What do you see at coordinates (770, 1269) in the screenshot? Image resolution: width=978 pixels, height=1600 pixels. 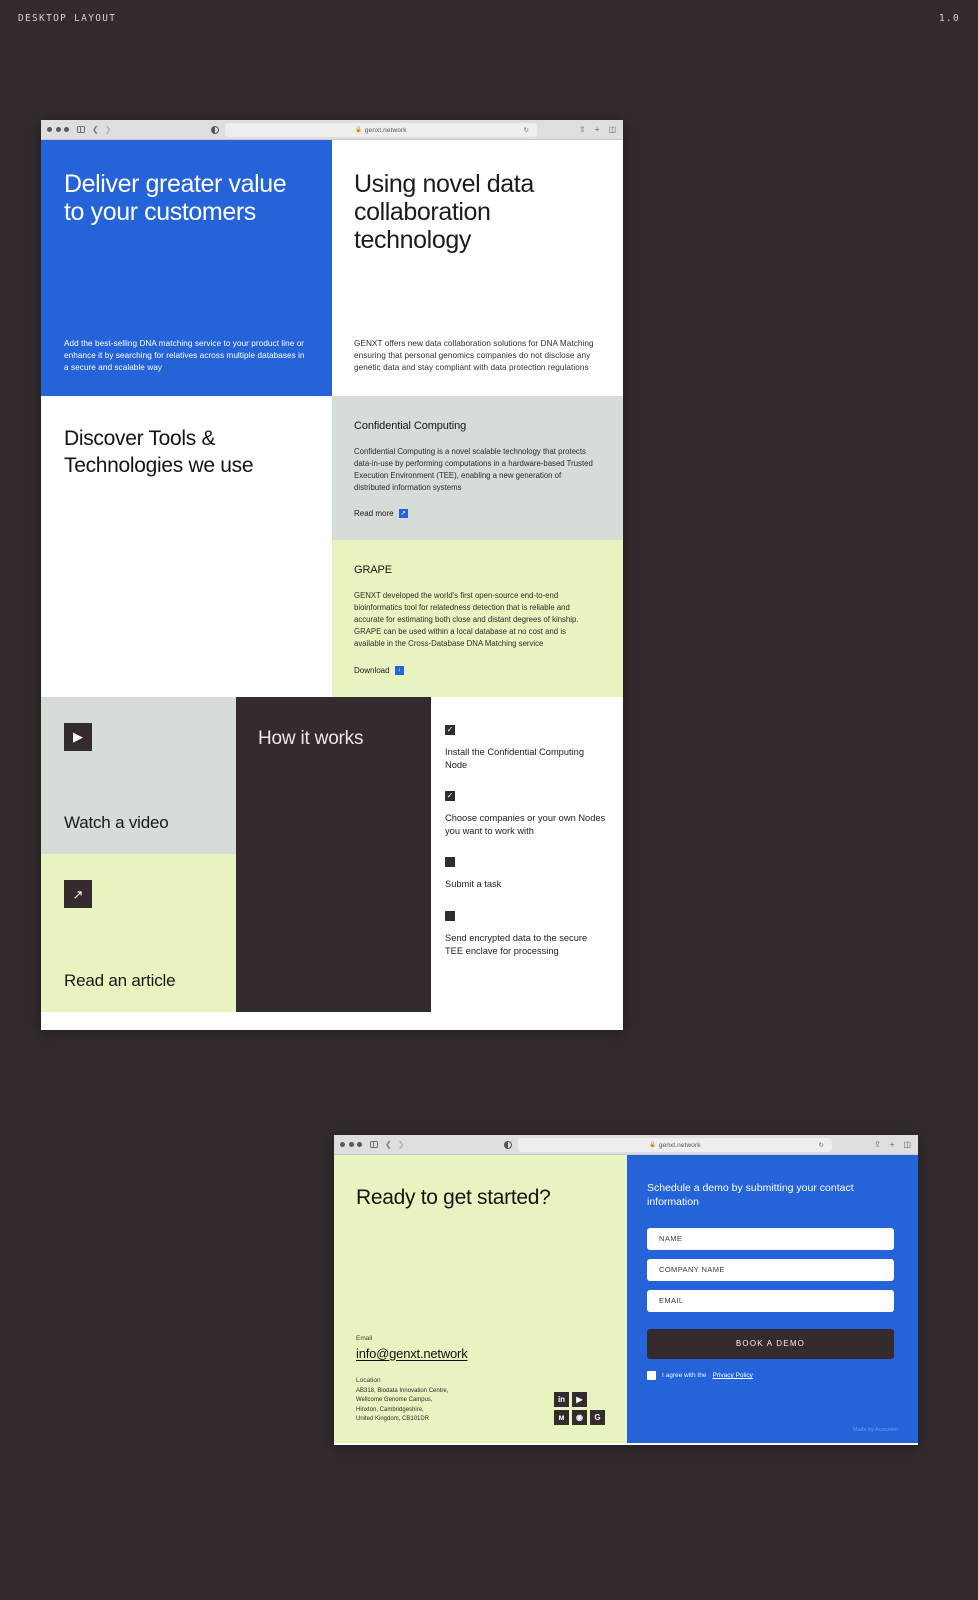 I see `company-field: COMPANY NAME` at bounding box center [770, 1269].